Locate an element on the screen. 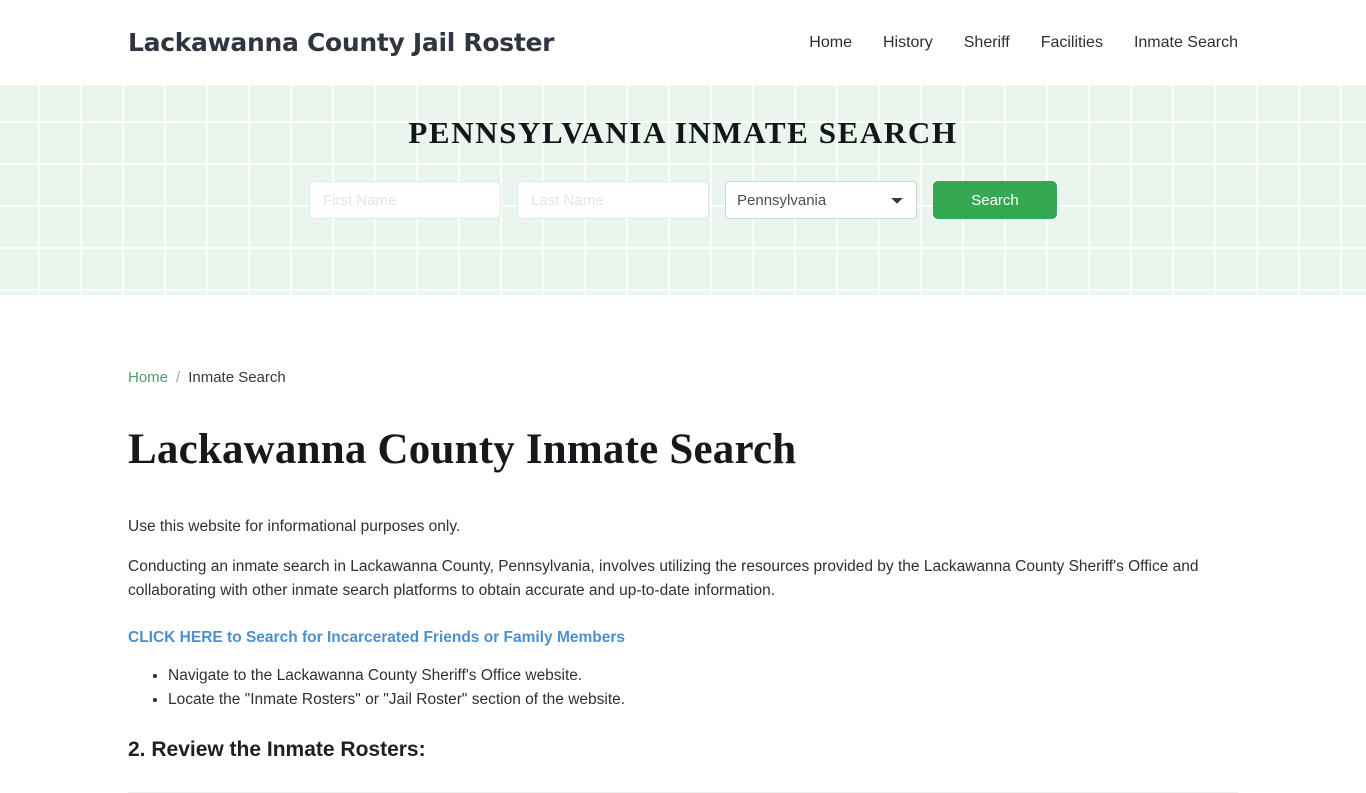 This screenshot has width=1366, height=793. nav-item-history: History is located at coordinates (908, 43).